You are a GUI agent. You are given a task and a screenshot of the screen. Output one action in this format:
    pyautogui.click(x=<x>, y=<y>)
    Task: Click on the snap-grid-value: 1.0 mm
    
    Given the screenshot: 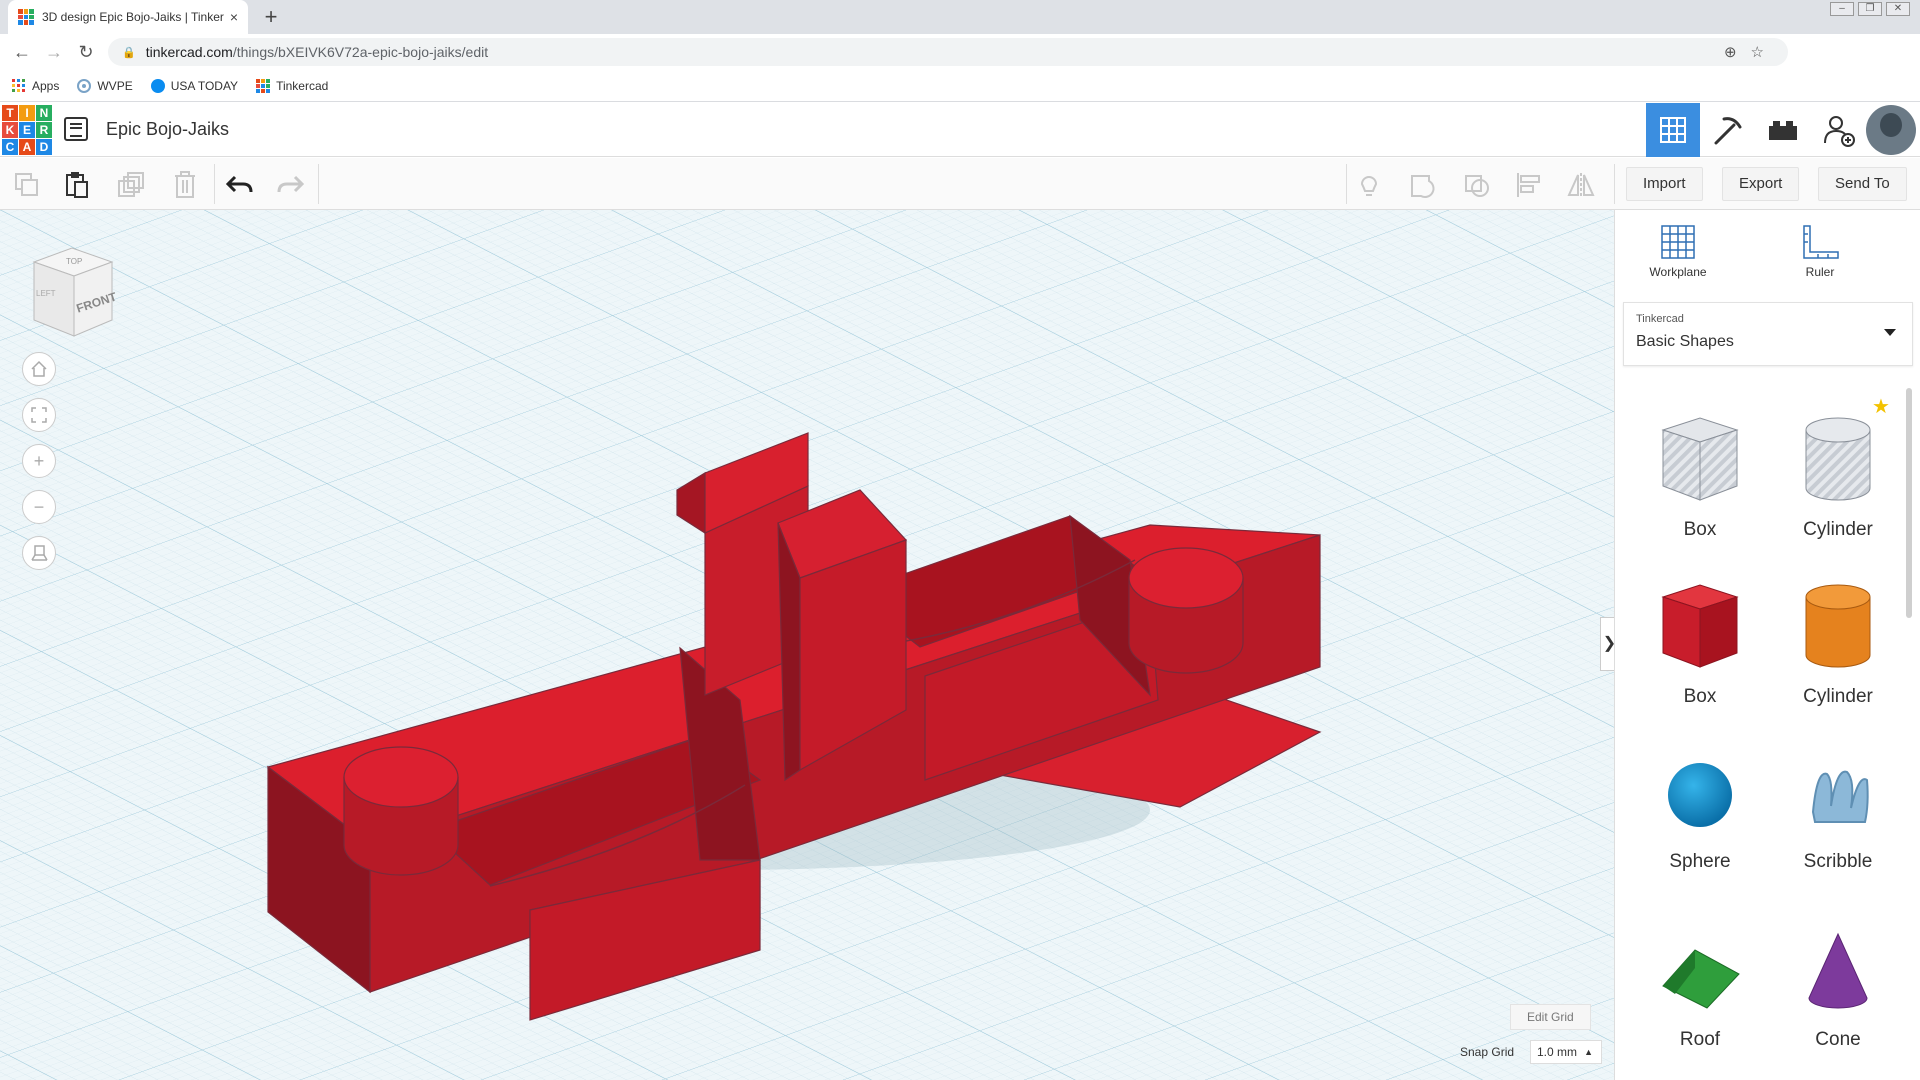 What is the action you would take?
    pyautogui.click(x=1557, y=1052)
    